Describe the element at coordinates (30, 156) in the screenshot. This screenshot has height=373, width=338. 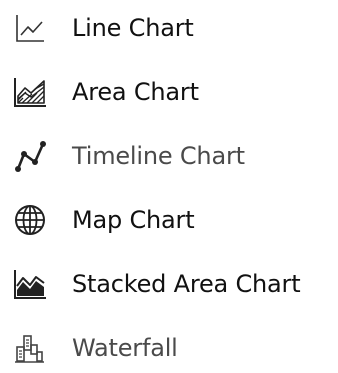
I see `timeline-chart-icon` at that location.